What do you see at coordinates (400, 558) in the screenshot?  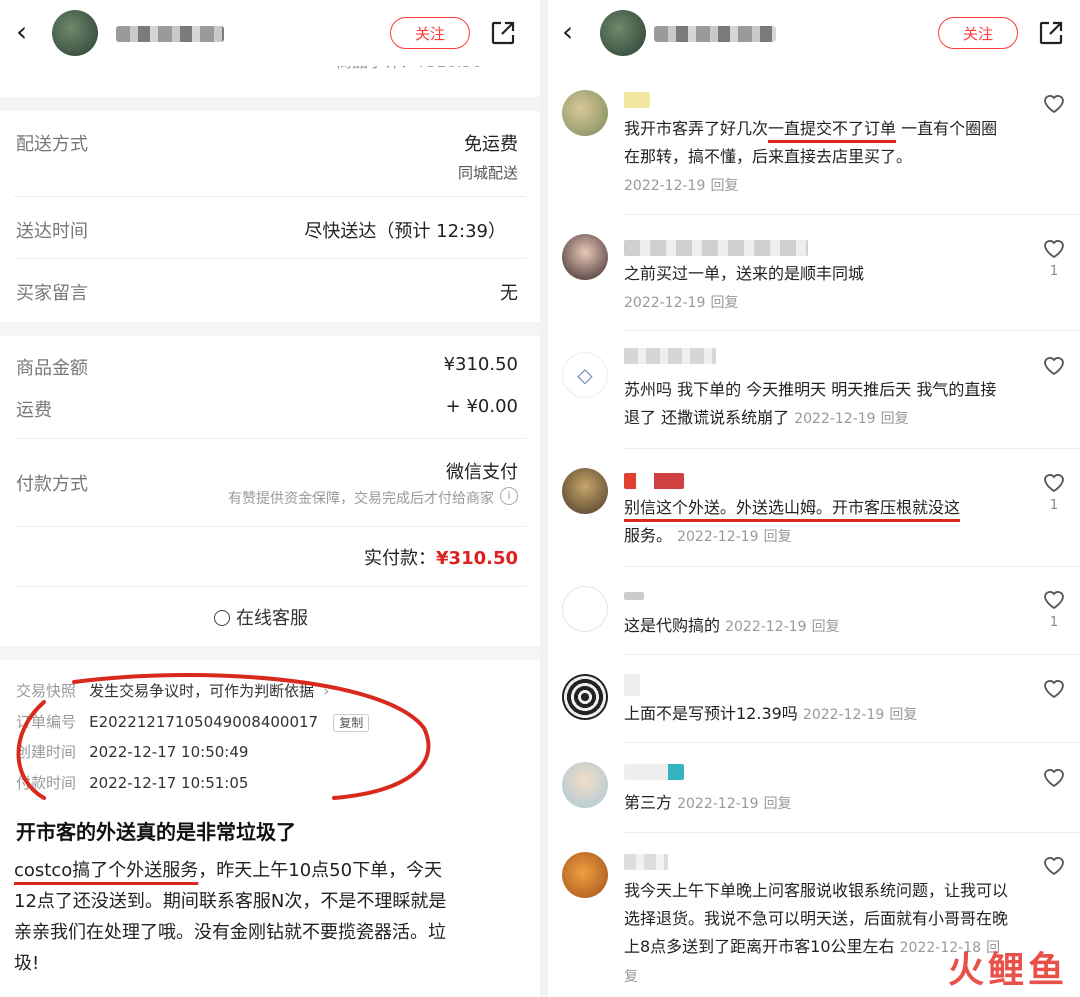 I see `total-label: 实付款：` at bounding box center [400, 558].